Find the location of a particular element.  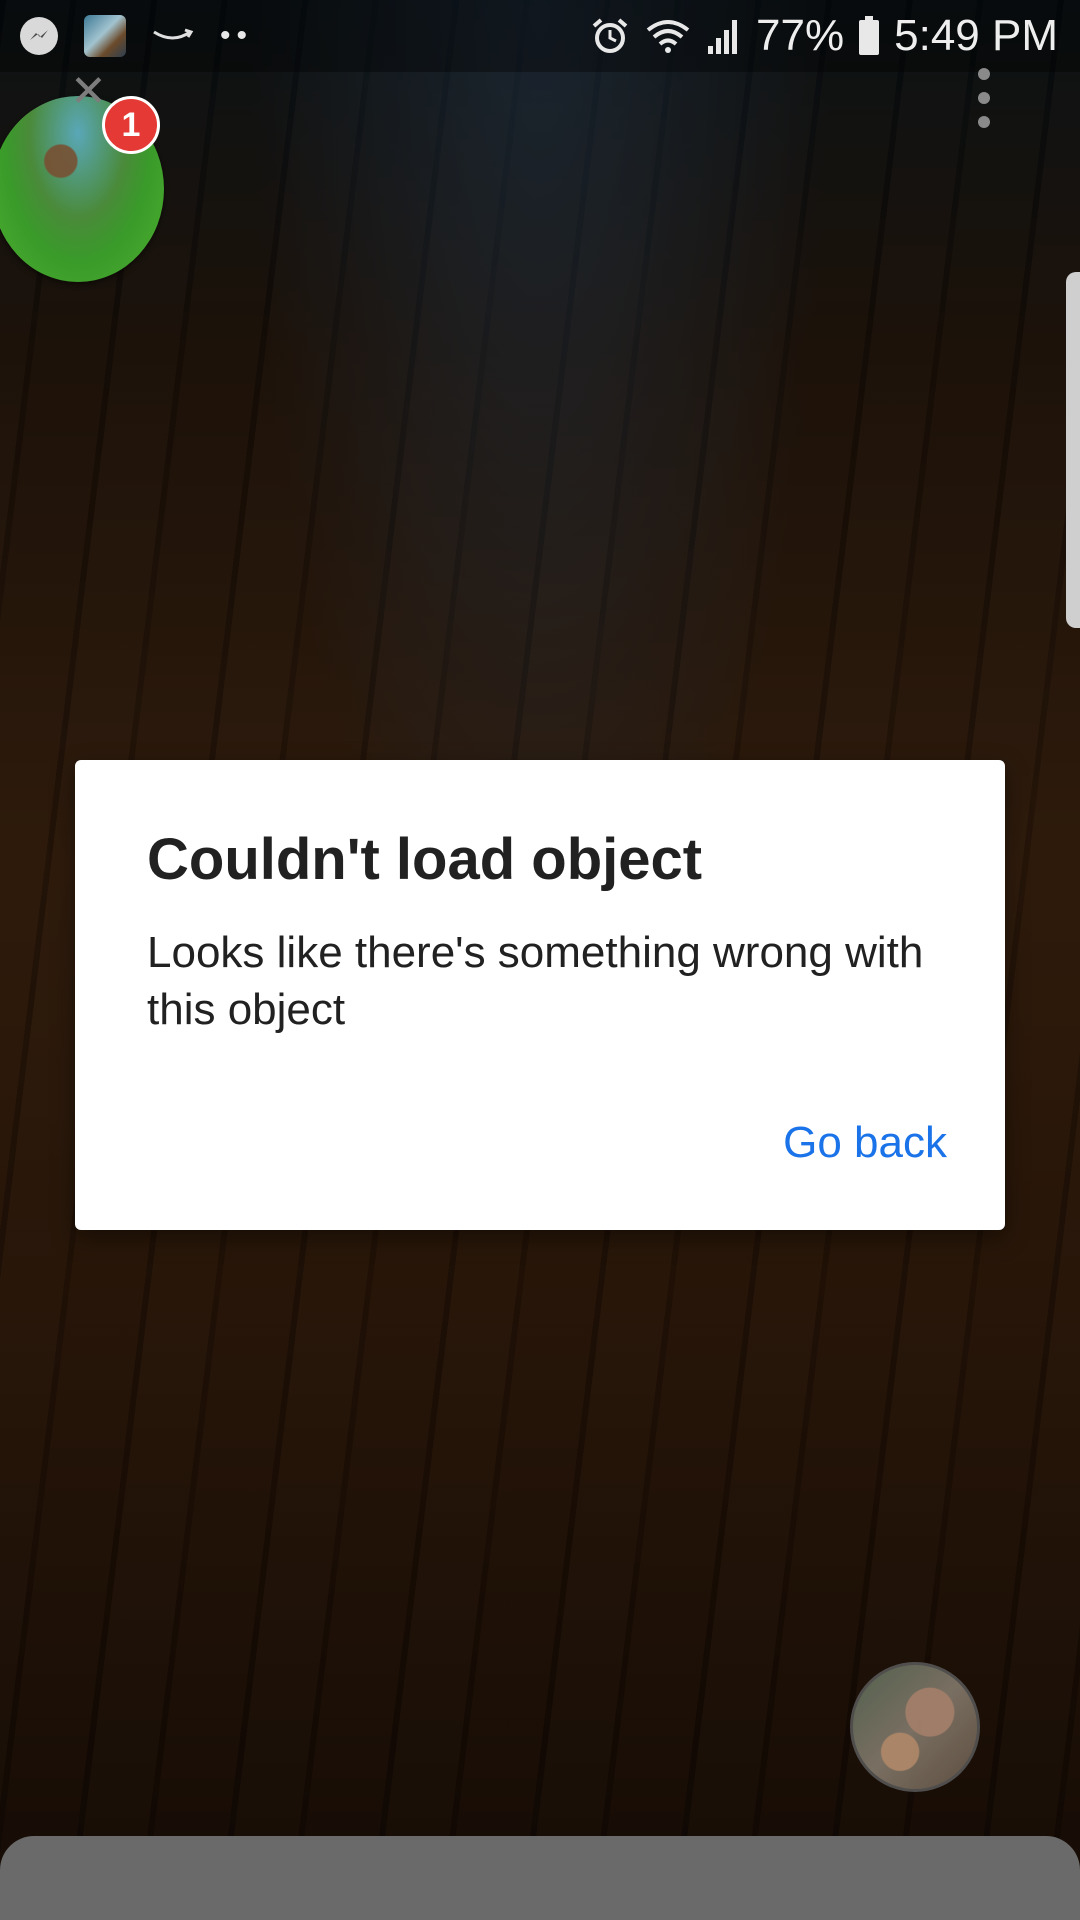

edge-panel-handle is located at coordinates (1073, 450).